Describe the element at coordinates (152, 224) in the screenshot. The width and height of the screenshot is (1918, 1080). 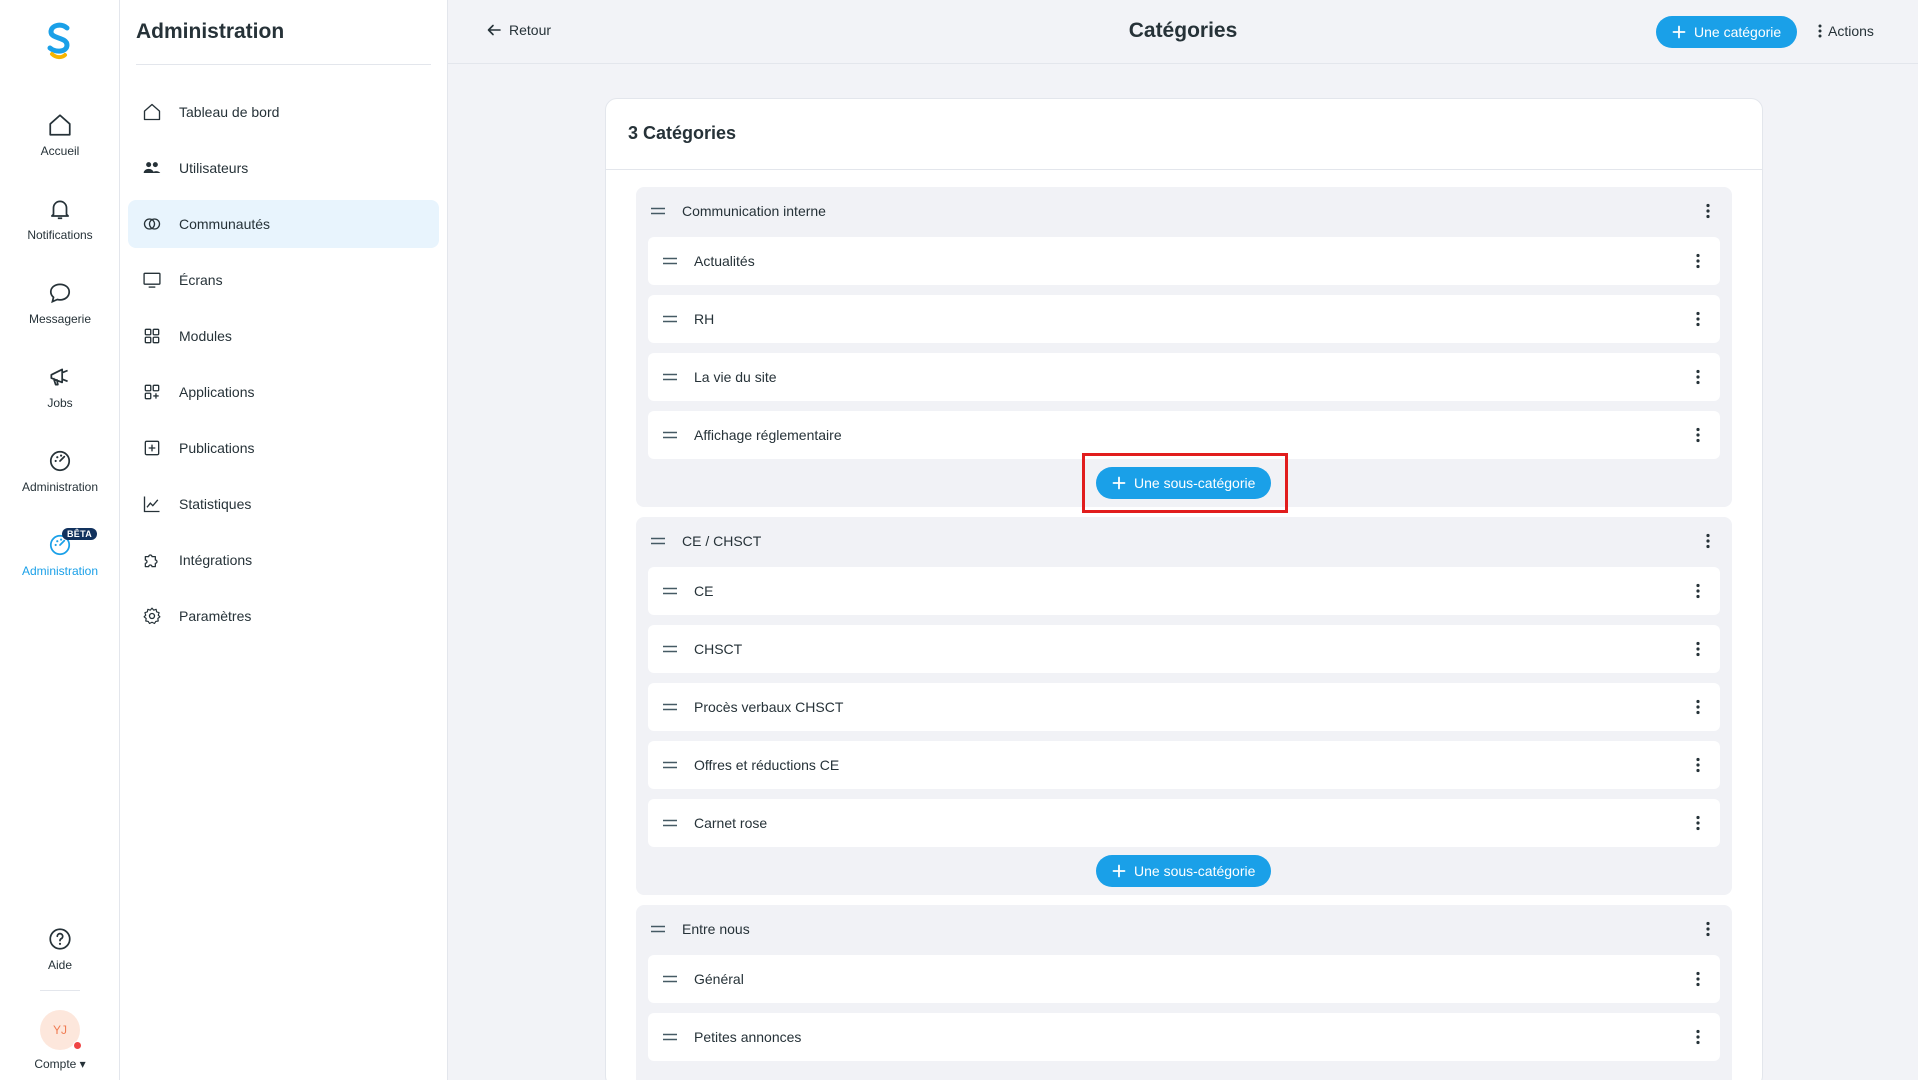
I see `circles-icon` at that location.